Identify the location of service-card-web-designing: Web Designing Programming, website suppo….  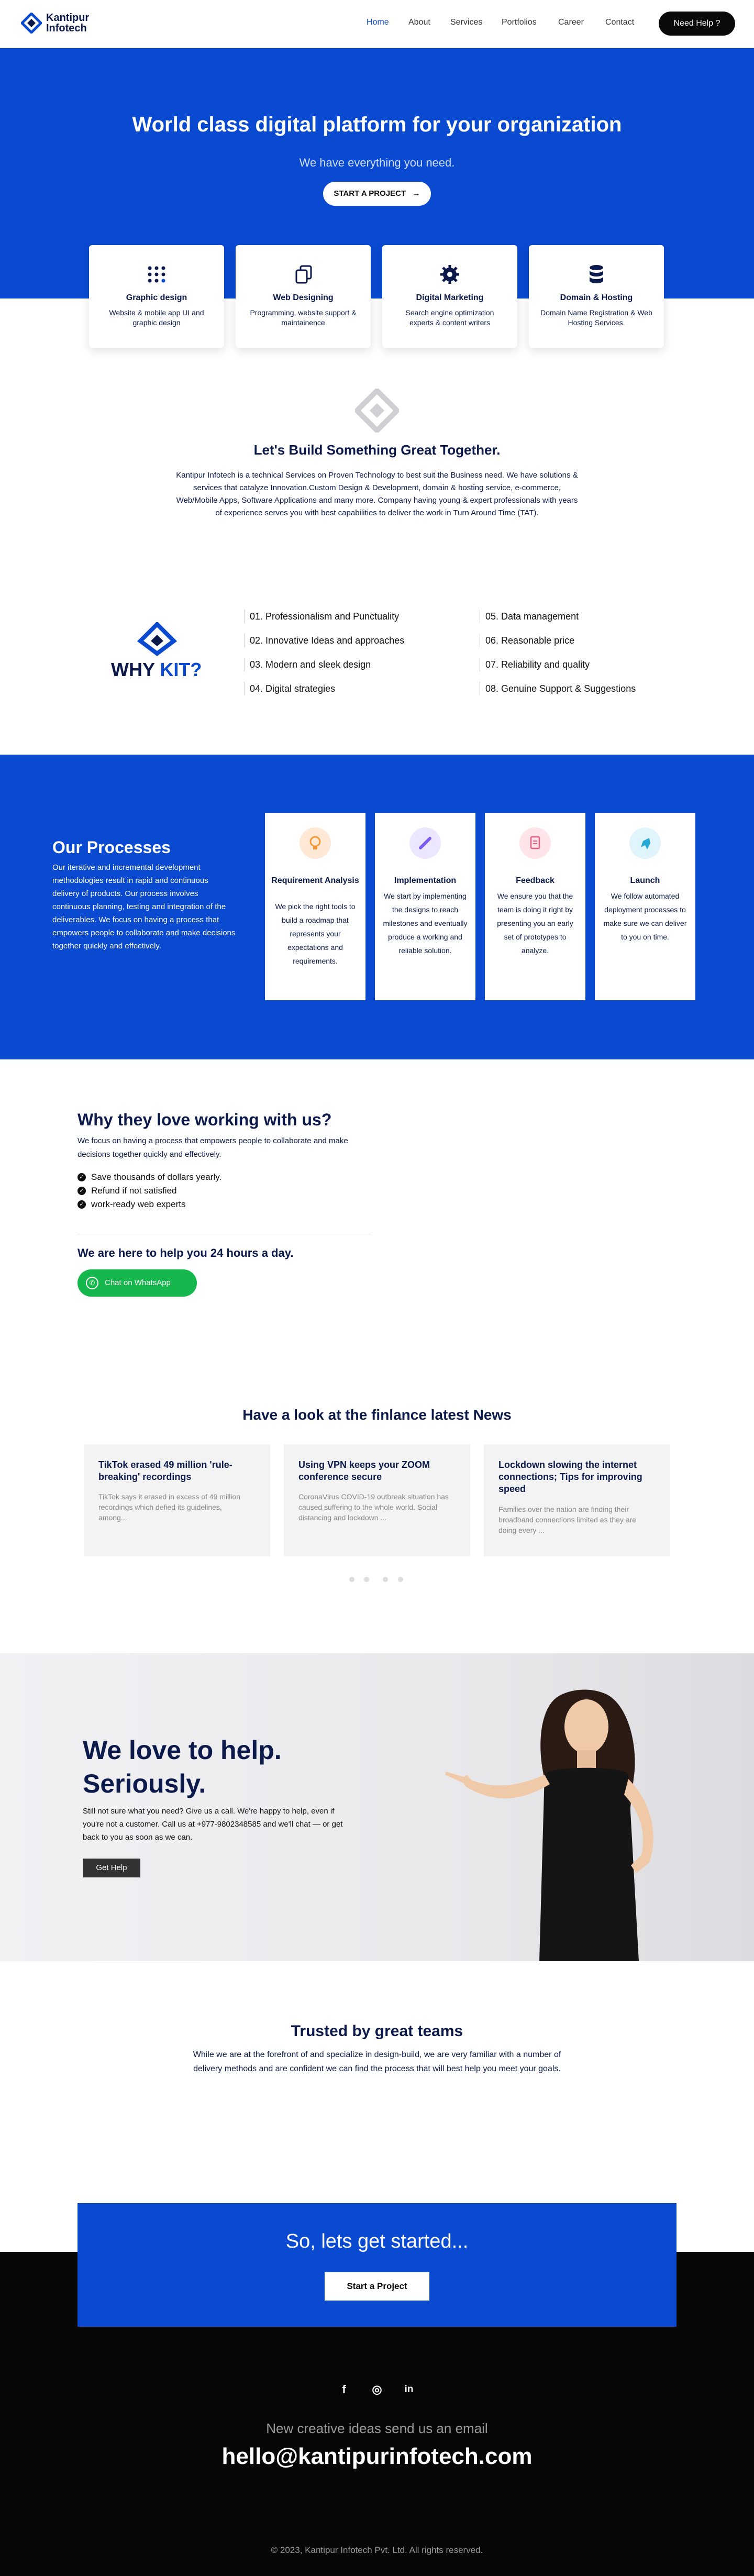
(304, 296).